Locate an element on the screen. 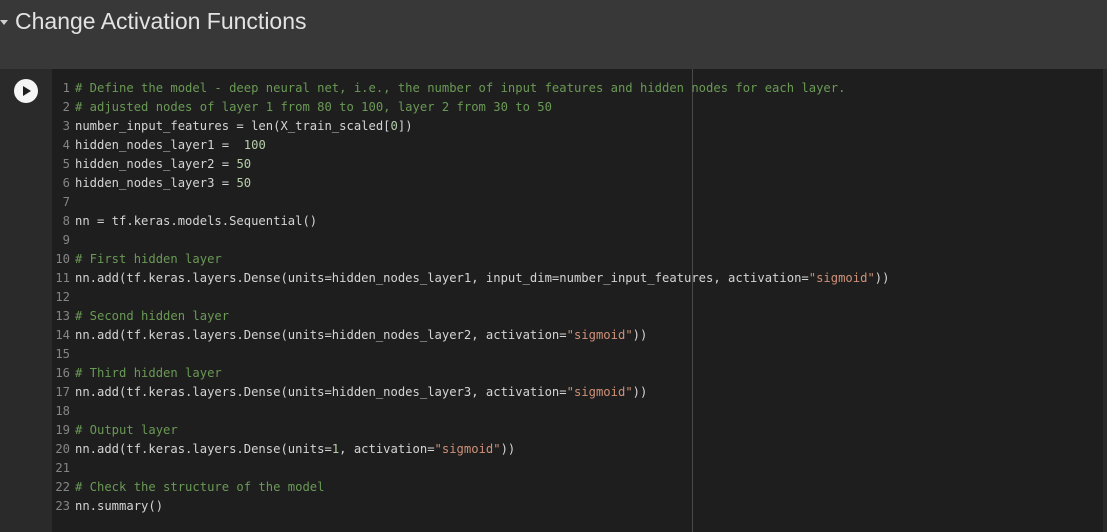  line-number: 14 is located at coordinates (62, 335).